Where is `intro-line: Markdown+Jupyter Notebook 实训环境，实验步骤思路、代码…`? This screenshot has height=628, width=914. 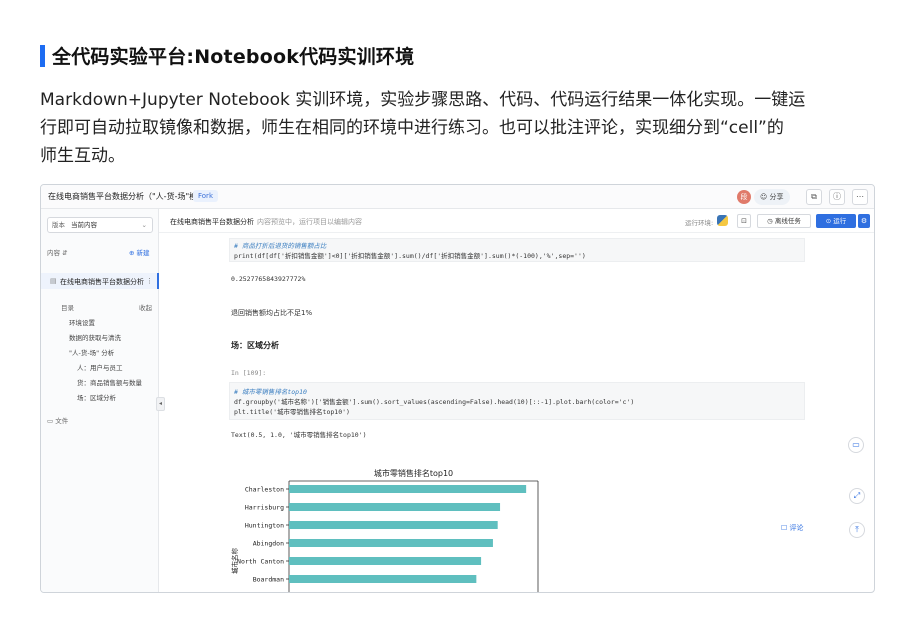
intro-line: Markdown+Jupyter Notebook 实训环境，实验步骤思路、代码… is located at coordinates (423, 100).